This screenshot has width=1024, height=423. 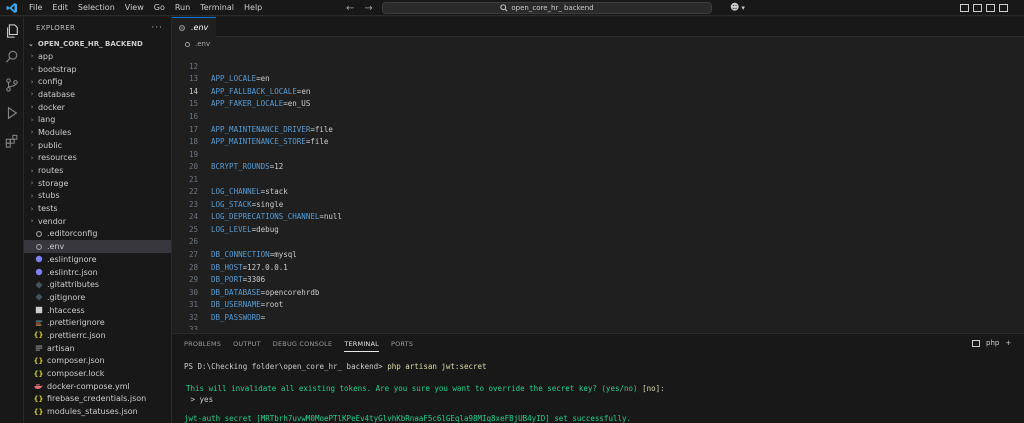 I want to click on menu-item-view: View, so click(x=134, y=8).